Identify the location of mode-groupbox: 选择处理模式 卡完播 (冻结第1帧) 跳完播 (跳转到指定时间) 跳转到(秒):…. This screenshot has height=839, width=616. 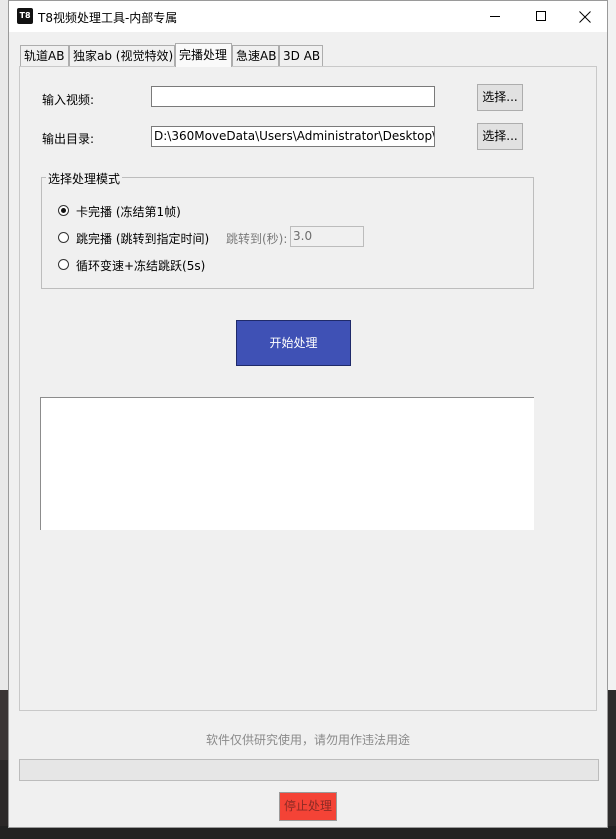
(287, 229).